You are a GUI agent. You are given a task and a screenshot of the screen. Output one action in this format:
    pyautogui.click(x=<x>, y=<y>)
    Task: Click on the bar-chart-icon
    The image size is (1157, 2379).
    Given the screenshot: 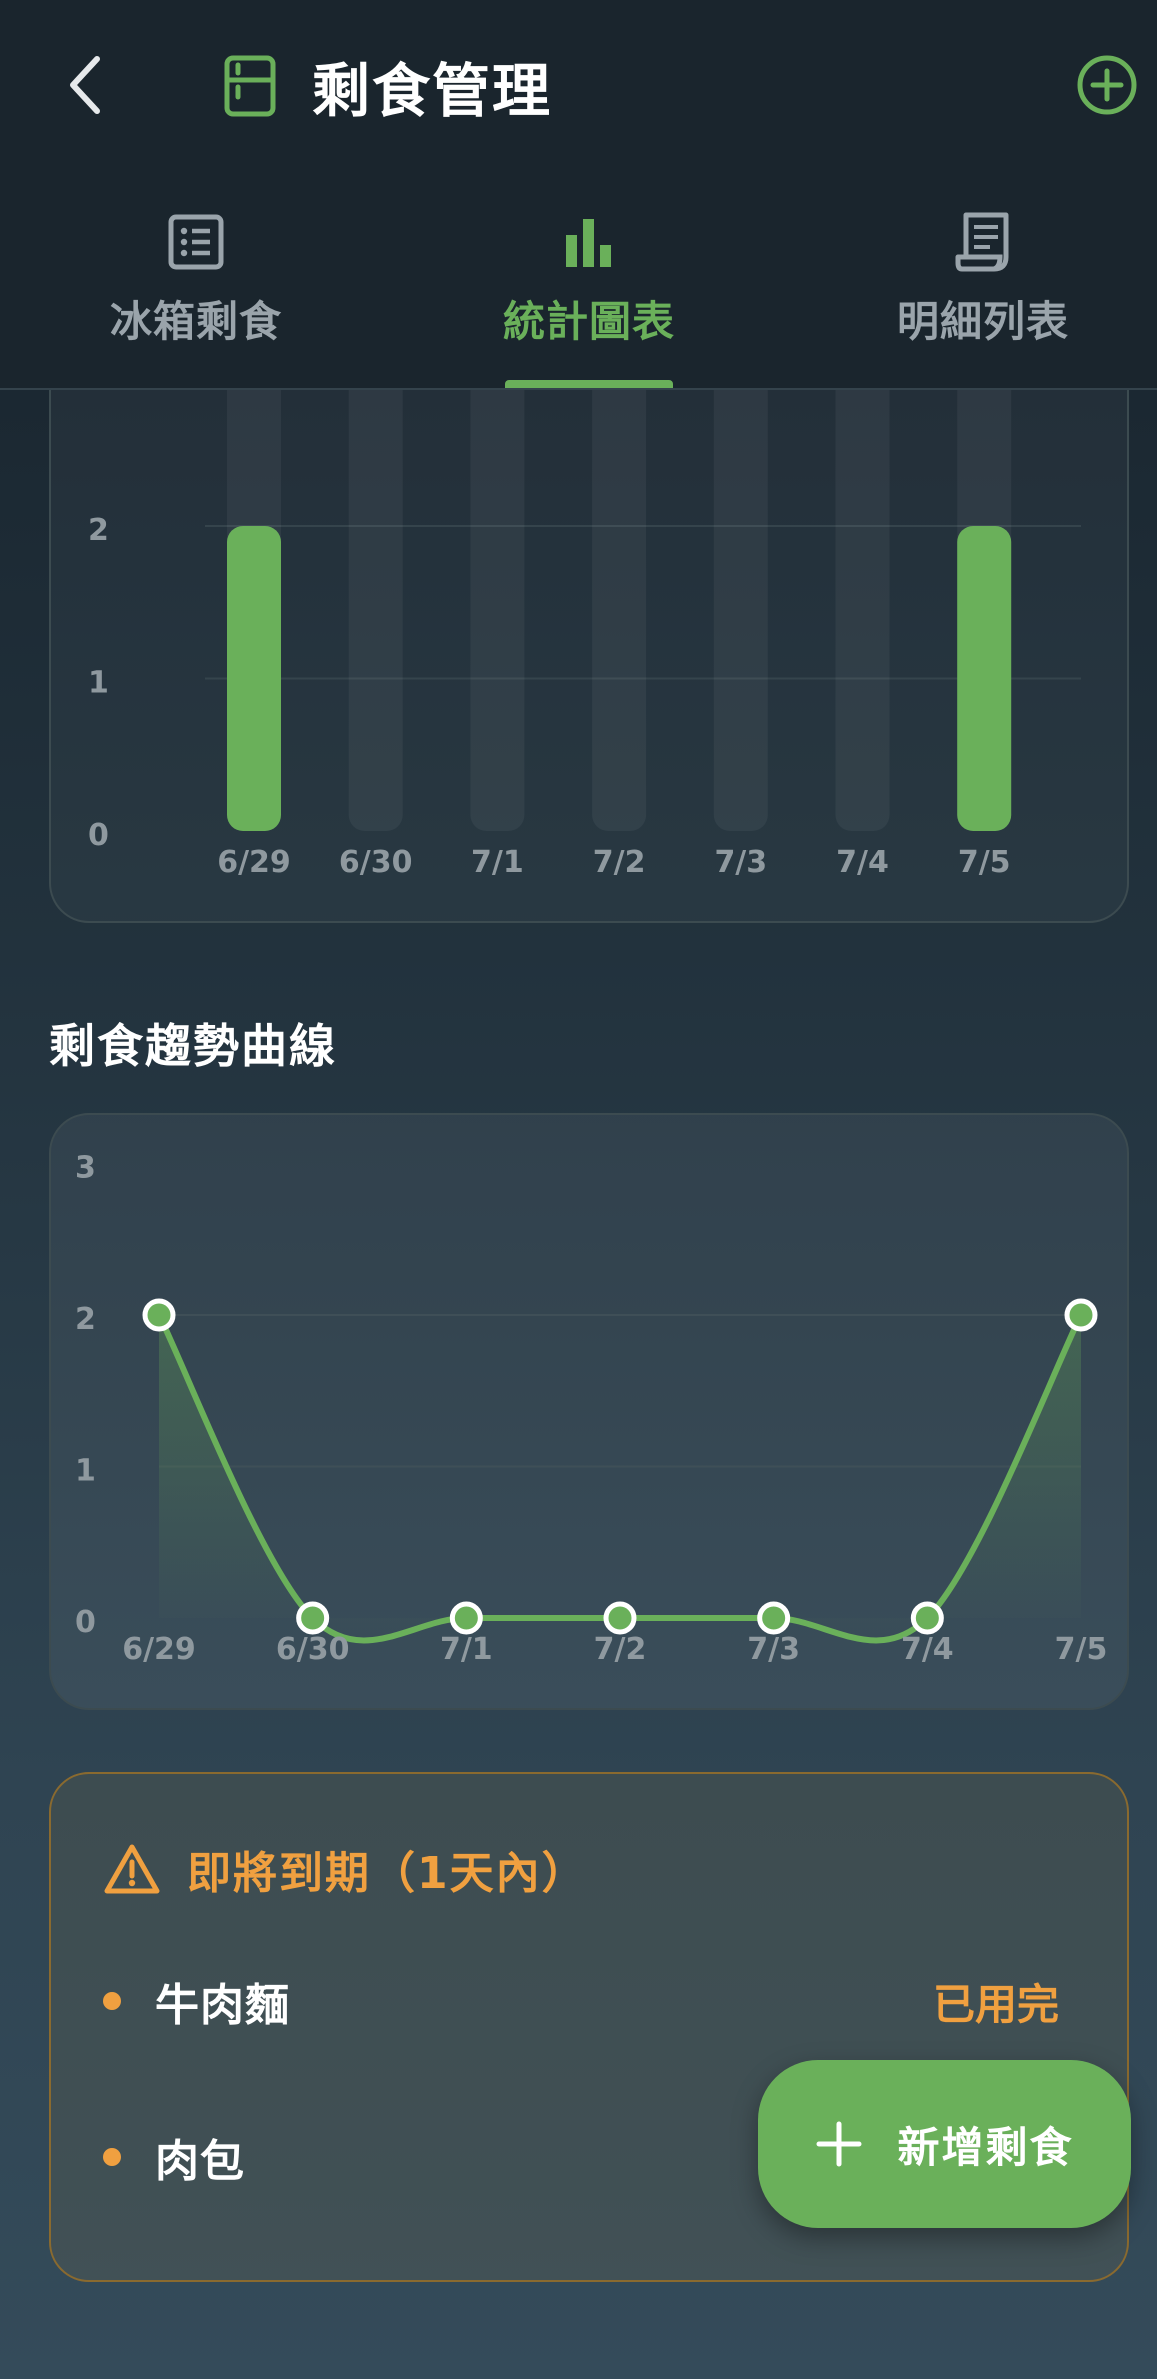 What is the action you would take?
    pyautogui.click(x=589, y=242)
    